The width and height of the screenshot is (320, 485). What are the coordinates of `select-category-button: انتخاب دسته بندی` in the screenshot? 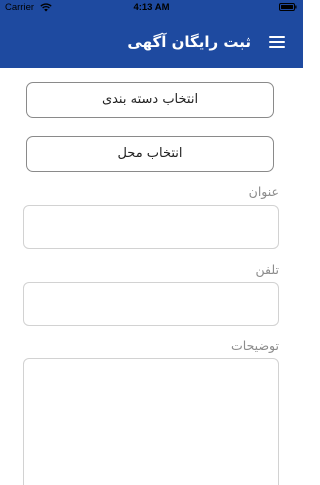 It's located at (150, 100).